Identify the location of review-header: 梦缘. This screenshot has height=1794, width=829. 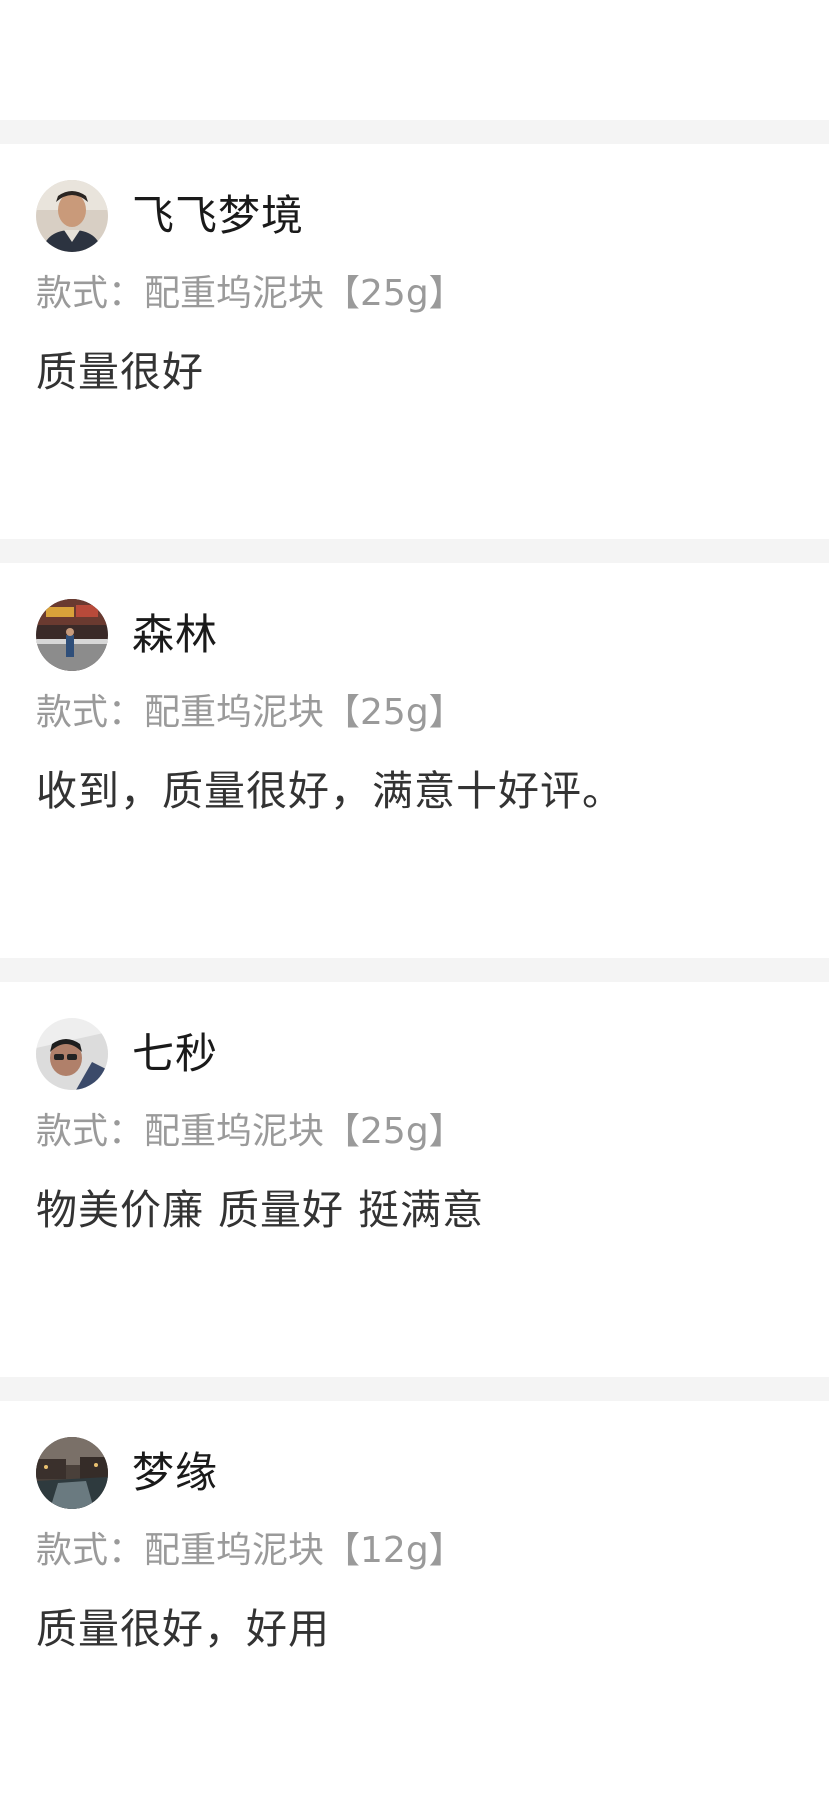
(127, 1473).